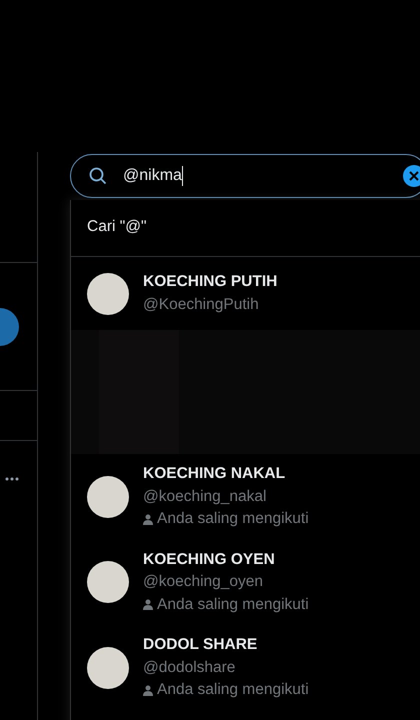 The height and width of the screenshot is (720, 420). I want to click on more-icon, so click(12, 479).